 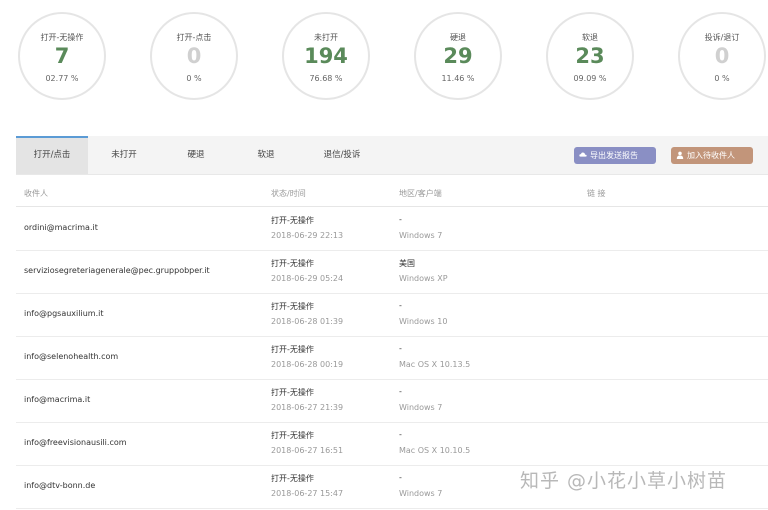 I want to click on recipient-email: info@selenohealth.com, so click(x=71, y=356).